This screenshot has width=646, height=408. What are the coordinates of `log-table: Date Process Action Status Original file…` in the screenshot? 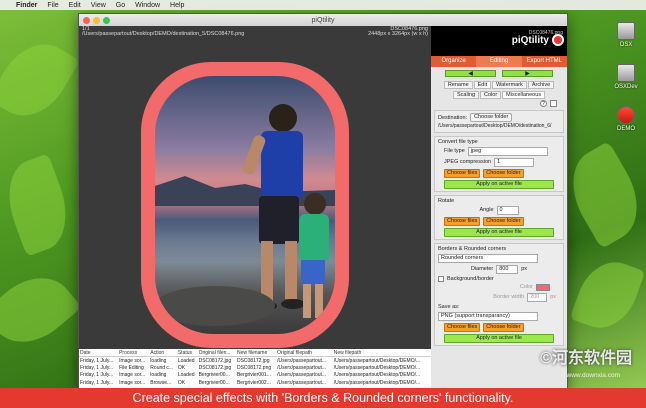 It's located at (255, 368).